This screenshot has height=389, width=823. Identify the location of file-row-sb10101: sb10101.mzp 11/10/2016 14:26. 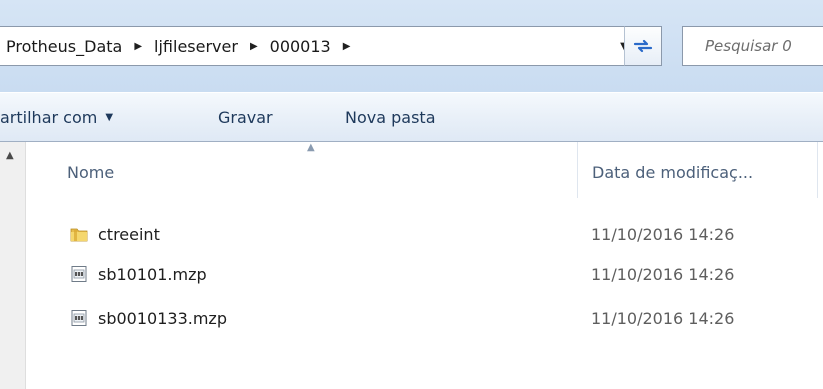
(425, 274).